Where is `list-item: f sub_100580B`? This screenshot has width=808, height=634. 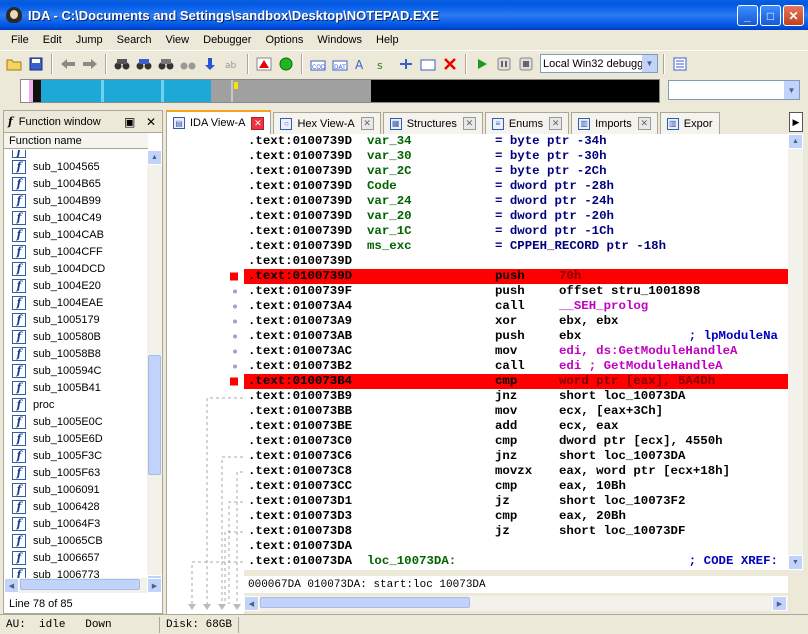 list-item: f sub_100580B is located at coordinates (76, 336).